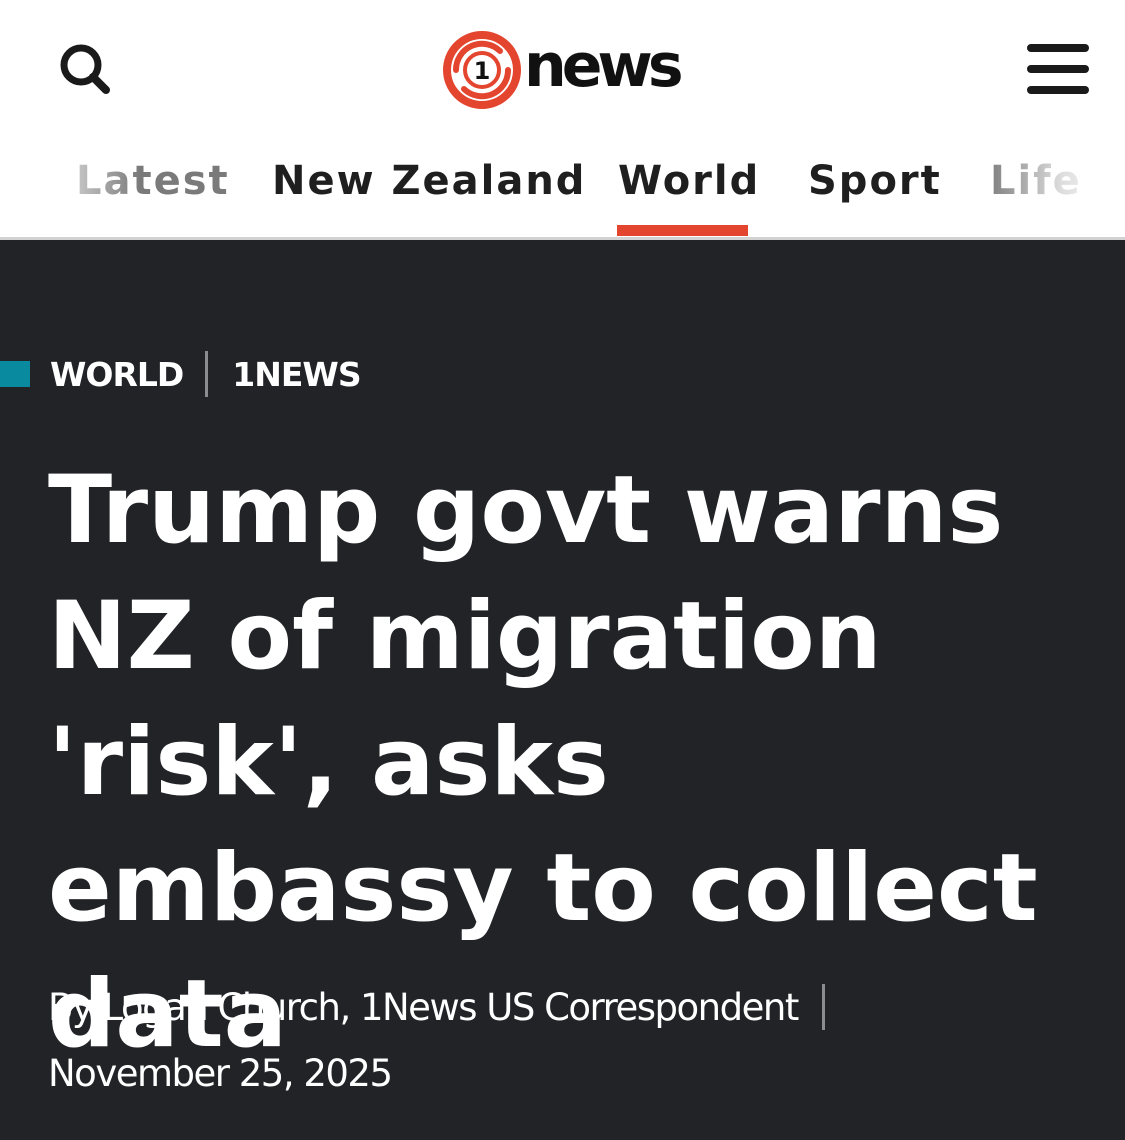 The image size is (1125, 1140). I want to click on site-header: 1 news, so click(562, 64).